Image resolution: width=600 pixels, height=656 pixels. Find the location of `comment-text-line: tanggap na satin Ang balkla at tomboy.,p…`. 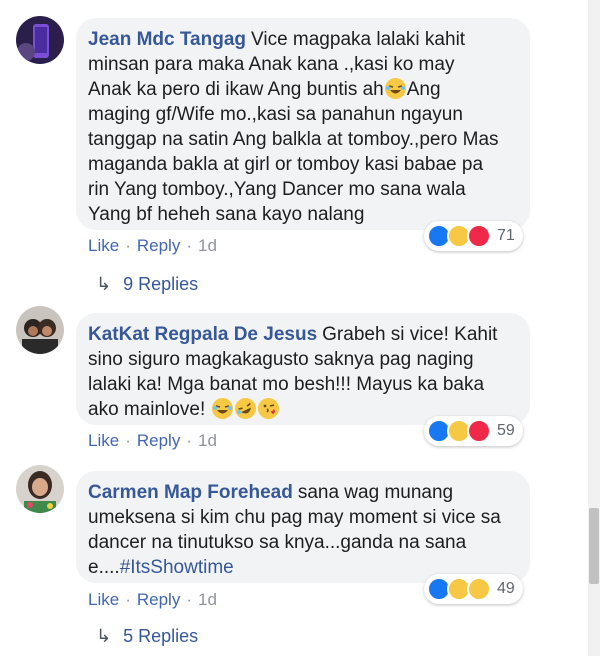

comment-text-line: tanggap na satin Ang balkla at tomboy.,p… is located at coordinates (293, 139).